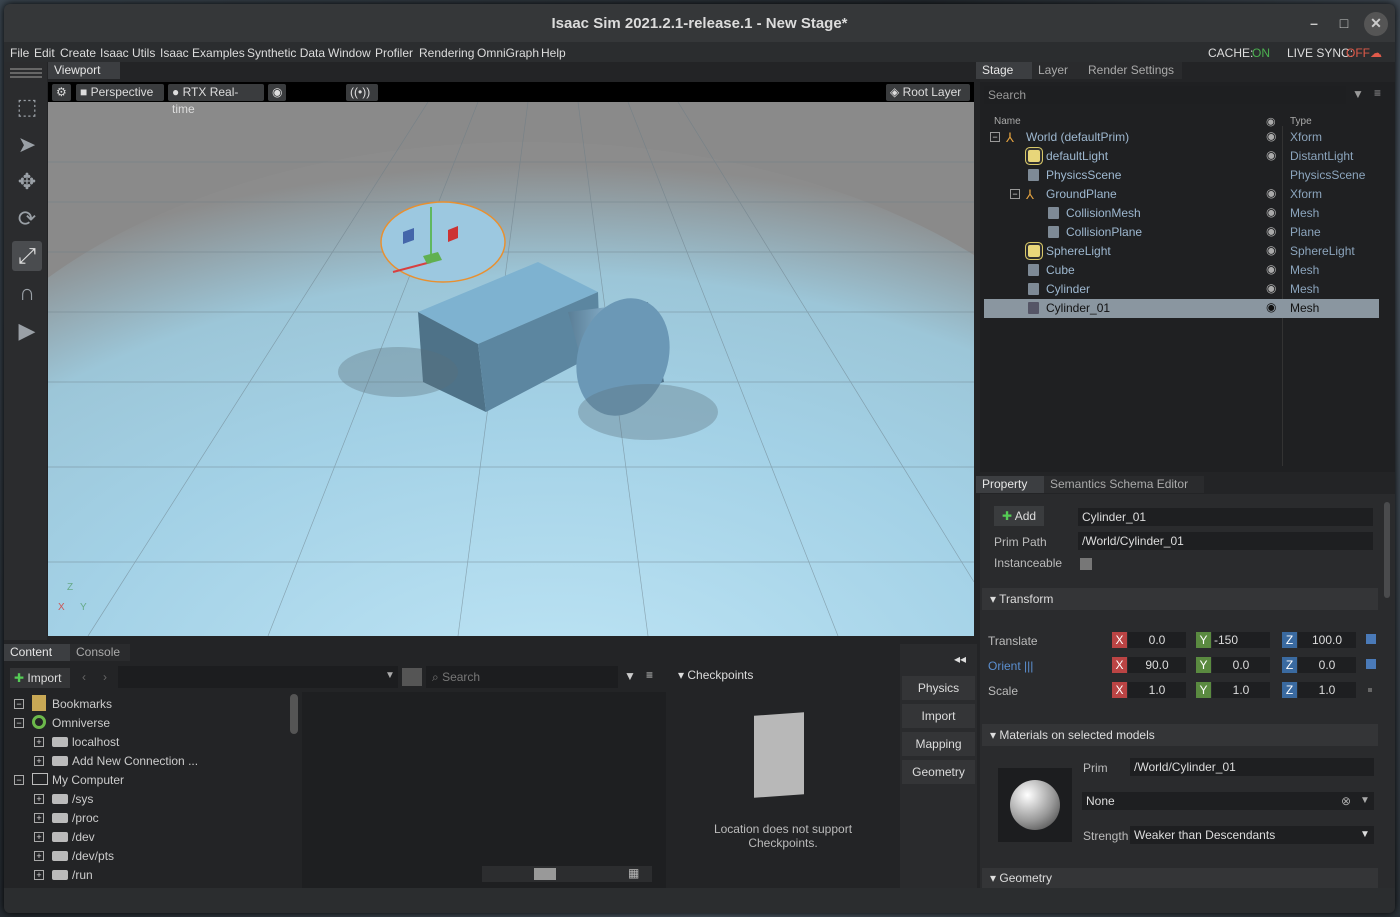 This screenshot has height=917, width=1400. Describe the element at coordinates (1157, 640) in the screenshot. I see `translate-x-field: 0.0` at that location.